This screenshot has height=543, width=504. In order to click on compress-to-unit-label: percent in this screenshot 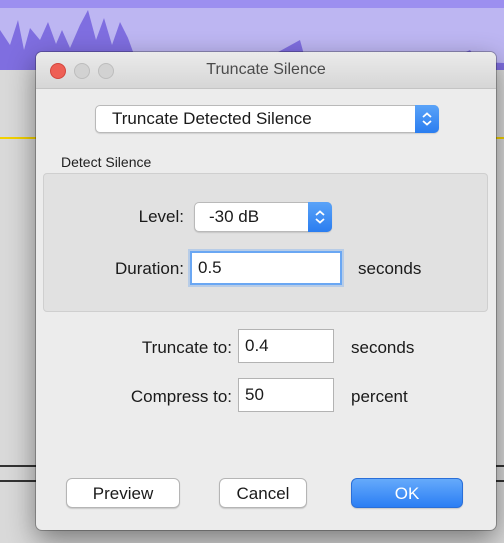, I will do `click(379, 396)`.